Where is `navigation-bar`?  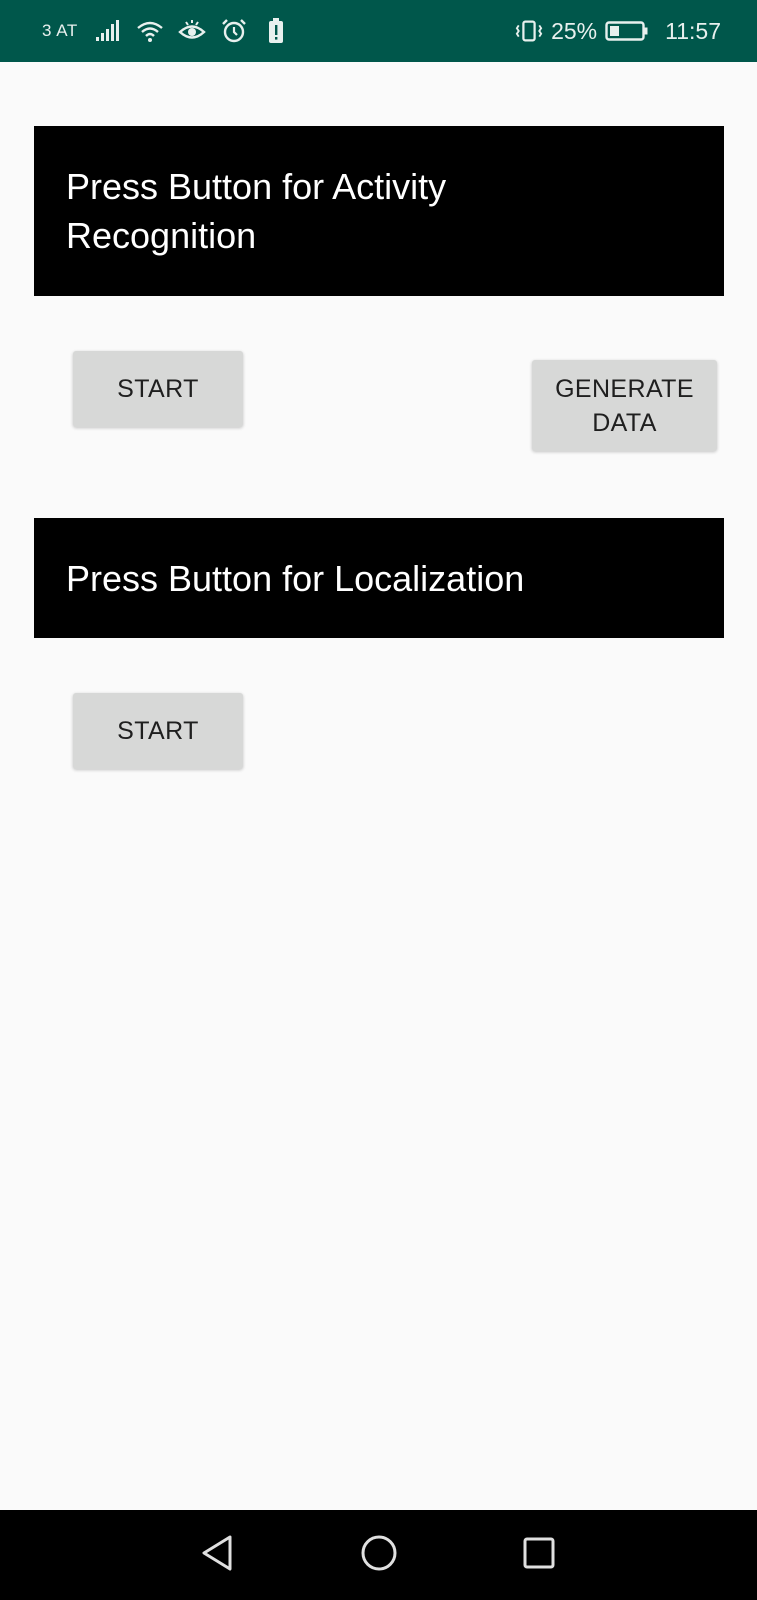 navigation-bar is located at coordinates (378, 1555).